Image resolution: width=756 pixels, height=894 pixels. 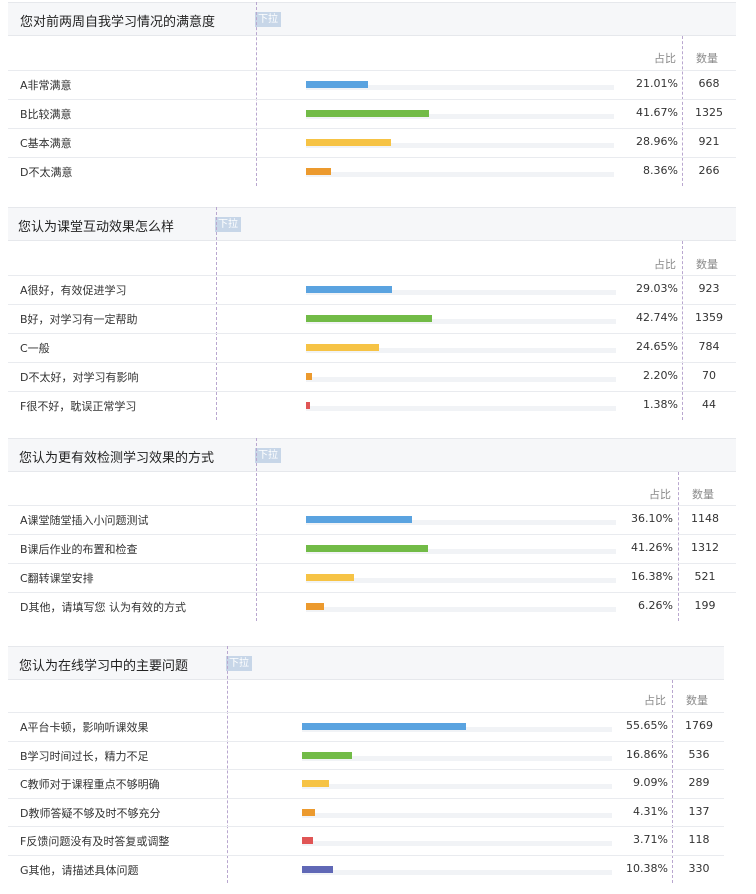 What do you see at coordinates (79, 377) in the screenshot?
I see `option-label: D不太好，对学习有影响` at bounding box center [79, 377].